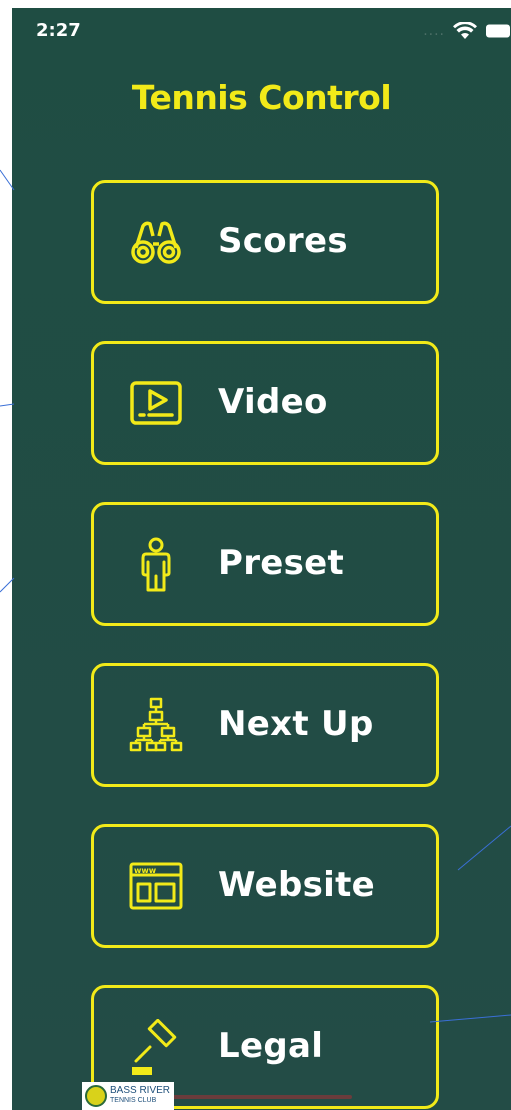  What do you see at coordinates (156, 724) in the screenshot?
I see `bracket-tree-icon` at bounding box center [156, 724].